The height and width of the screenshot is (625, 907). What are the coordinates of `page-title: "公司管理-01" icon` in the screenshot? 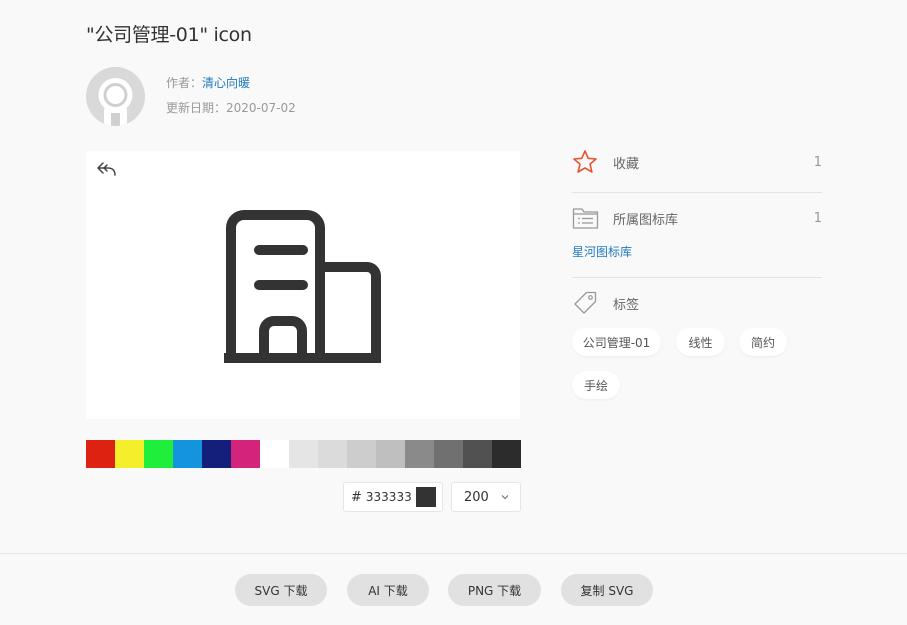 It's located at (169, 35).